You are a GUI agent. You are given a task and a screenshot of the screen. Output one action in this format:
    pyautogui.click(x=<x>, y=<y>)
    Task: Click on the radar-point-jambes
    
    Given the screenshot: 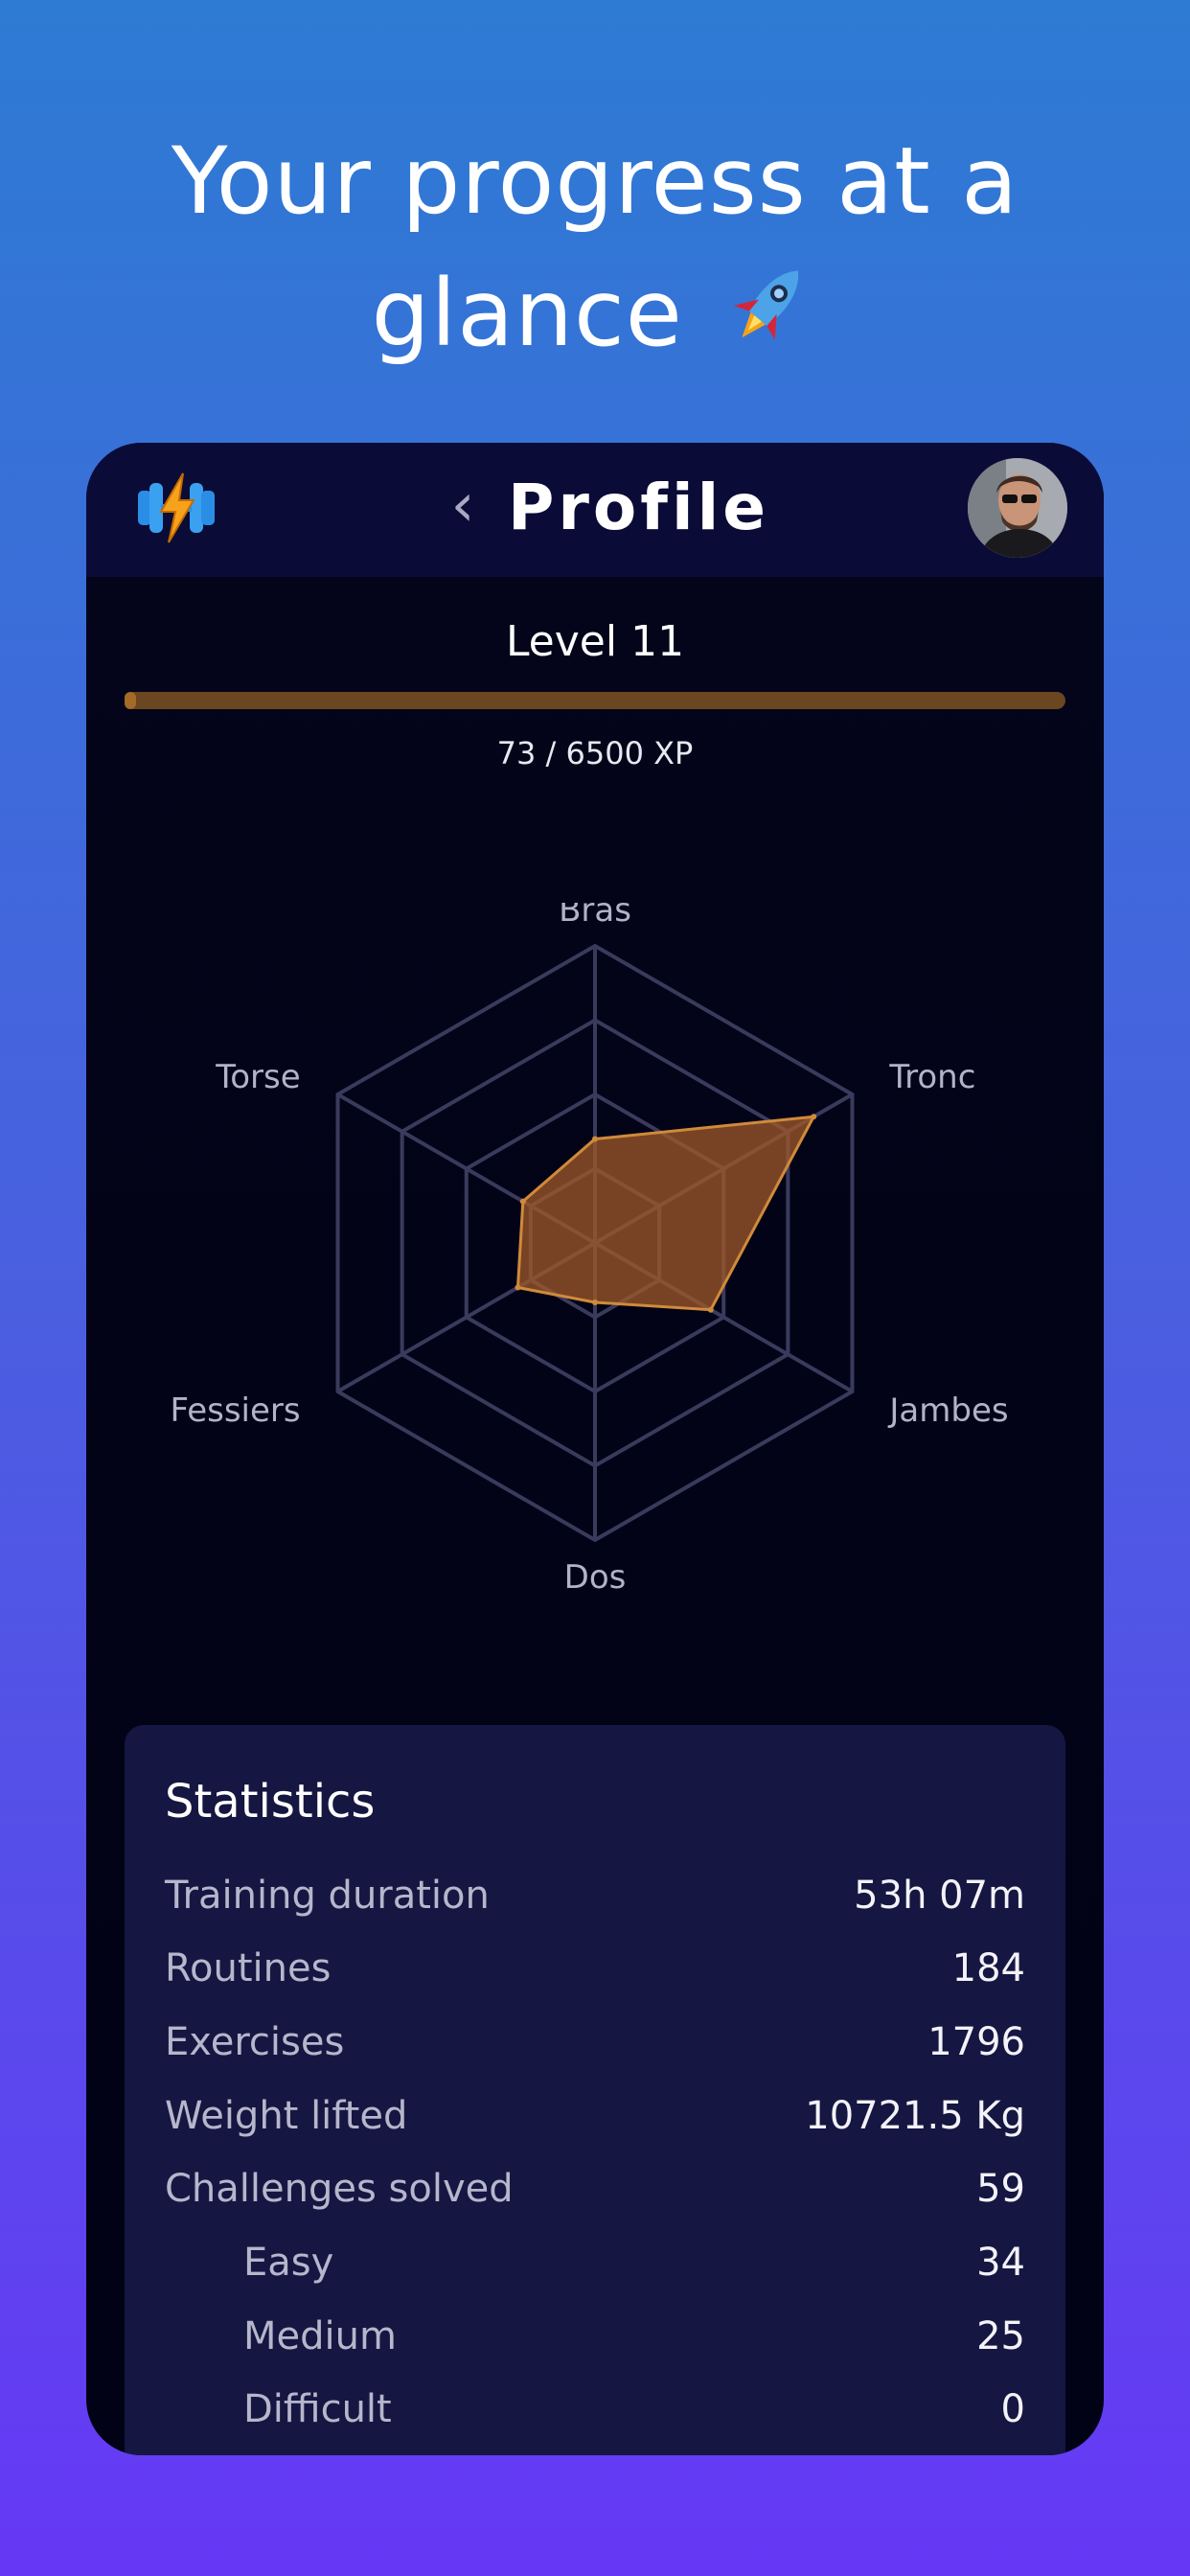 What is the action you would take?
    pyautogui.click(x=711, y=1309)
    